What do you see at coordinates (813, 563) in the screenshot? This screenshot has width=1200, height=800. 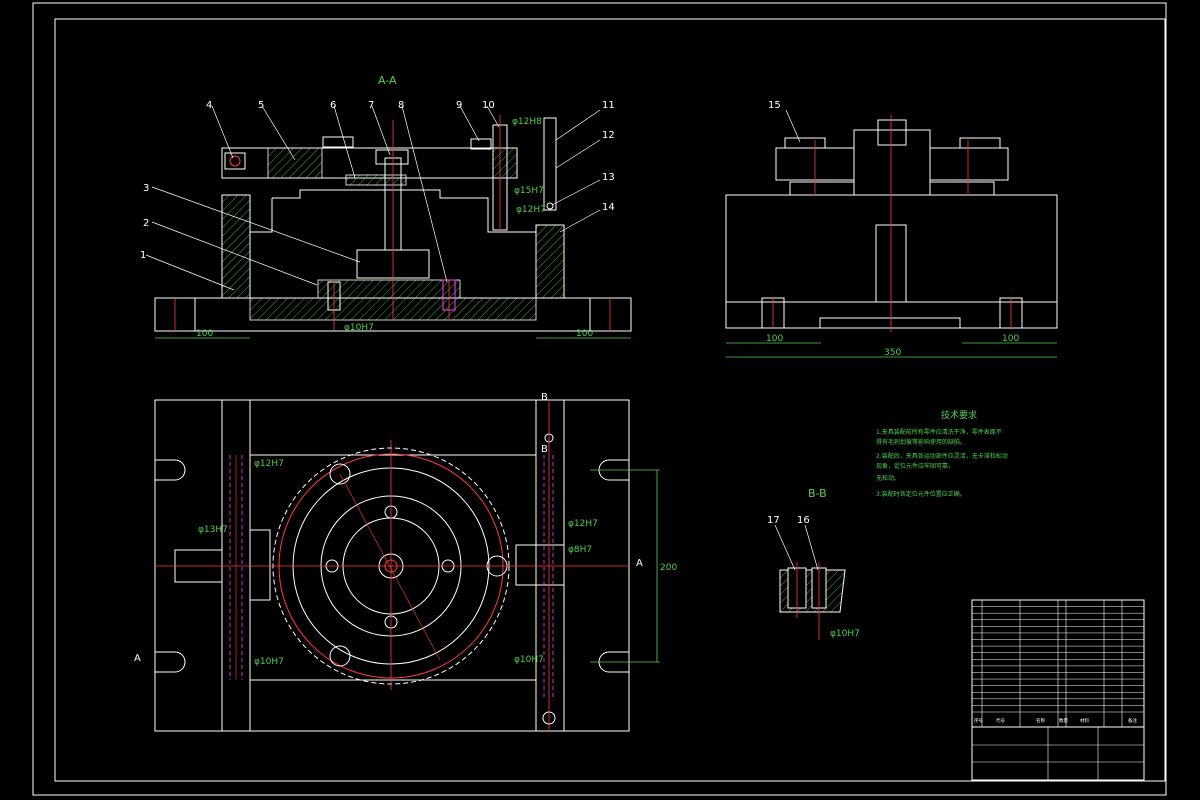 I see `section-b-b-view: B-B 17 16 φ10H7` at bounding box center [813, 563].